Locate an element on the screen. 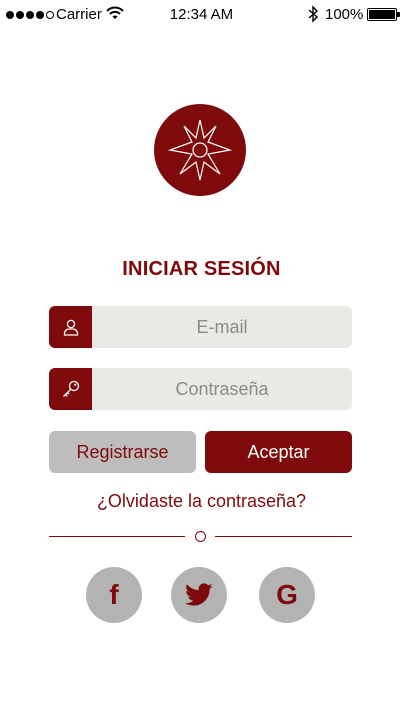 The width and height of the screenshot is (403, 716). forgot-password-link: ¿Olvidaste la contraseña? is located at coordinates (201, 501).